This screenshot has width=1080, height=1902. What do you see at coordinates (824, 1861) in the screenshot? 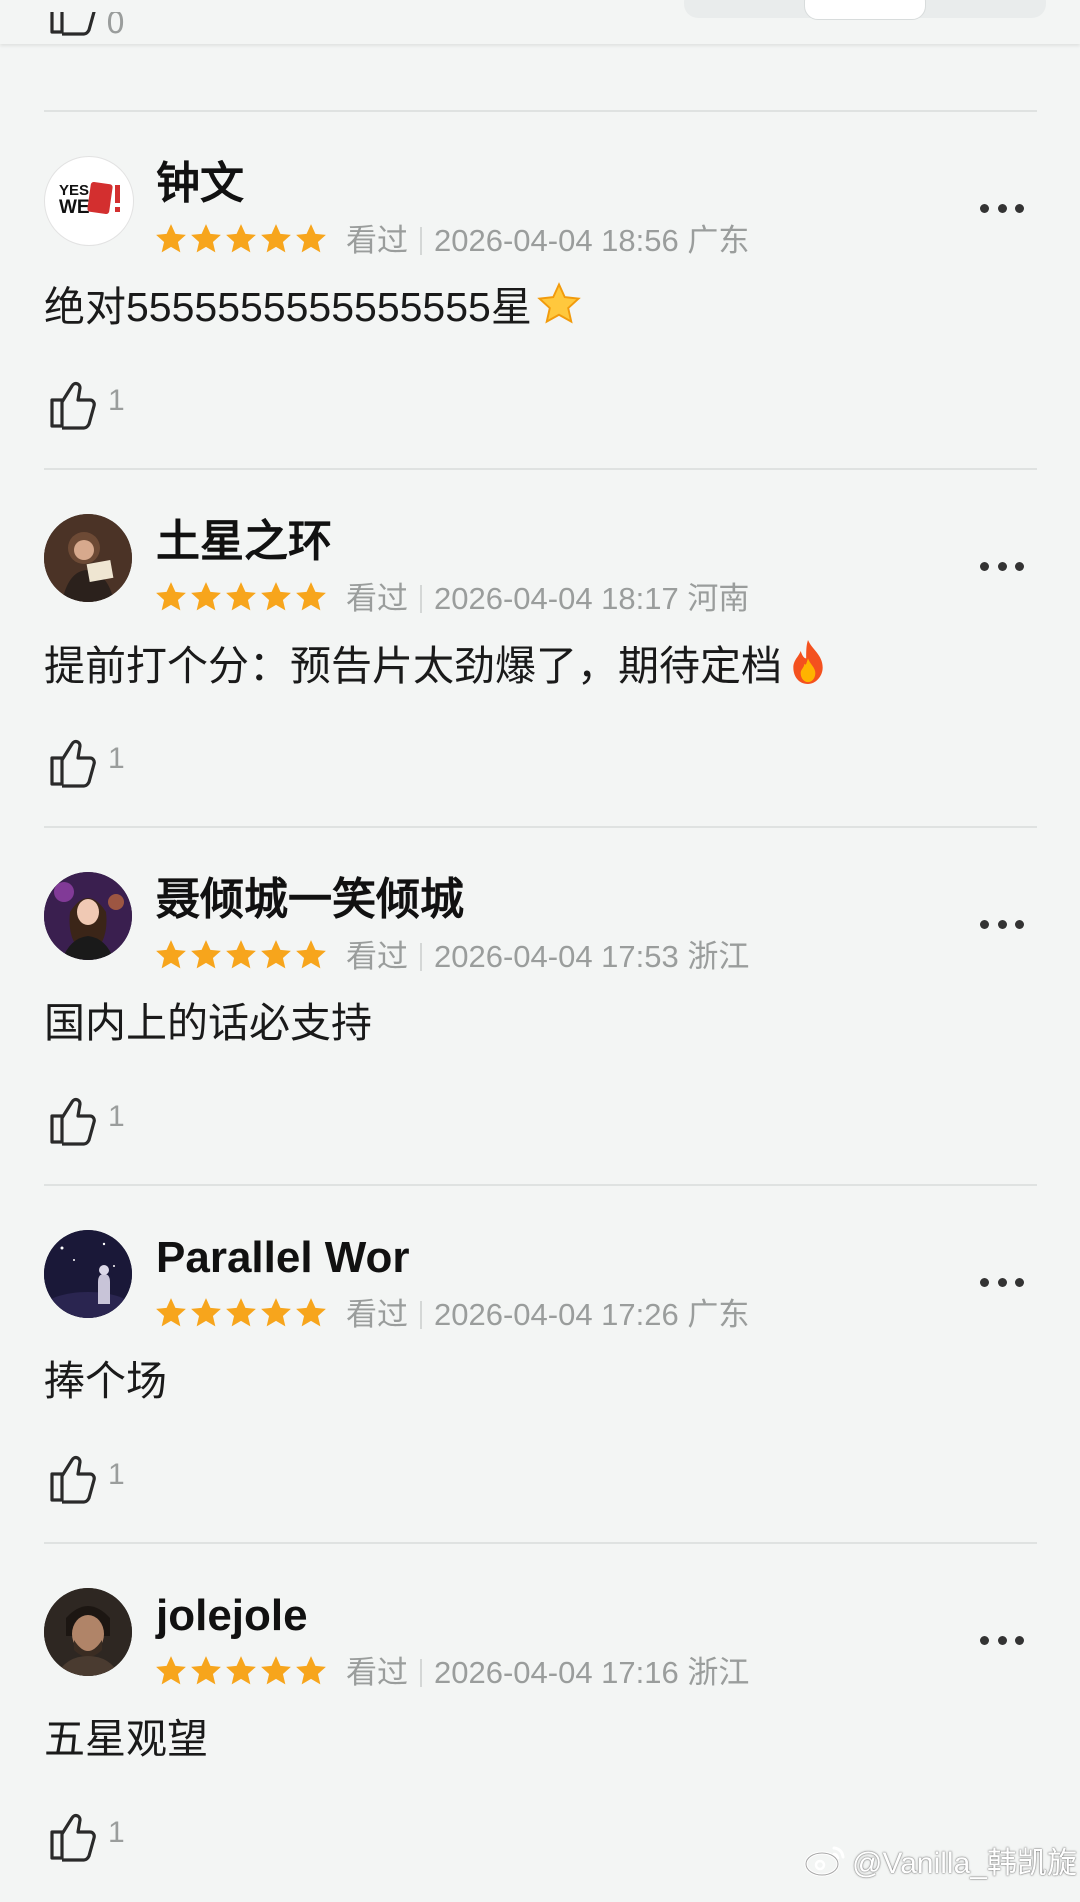
I see `weibo-logo-icon` at bounding box center [824, 1861].